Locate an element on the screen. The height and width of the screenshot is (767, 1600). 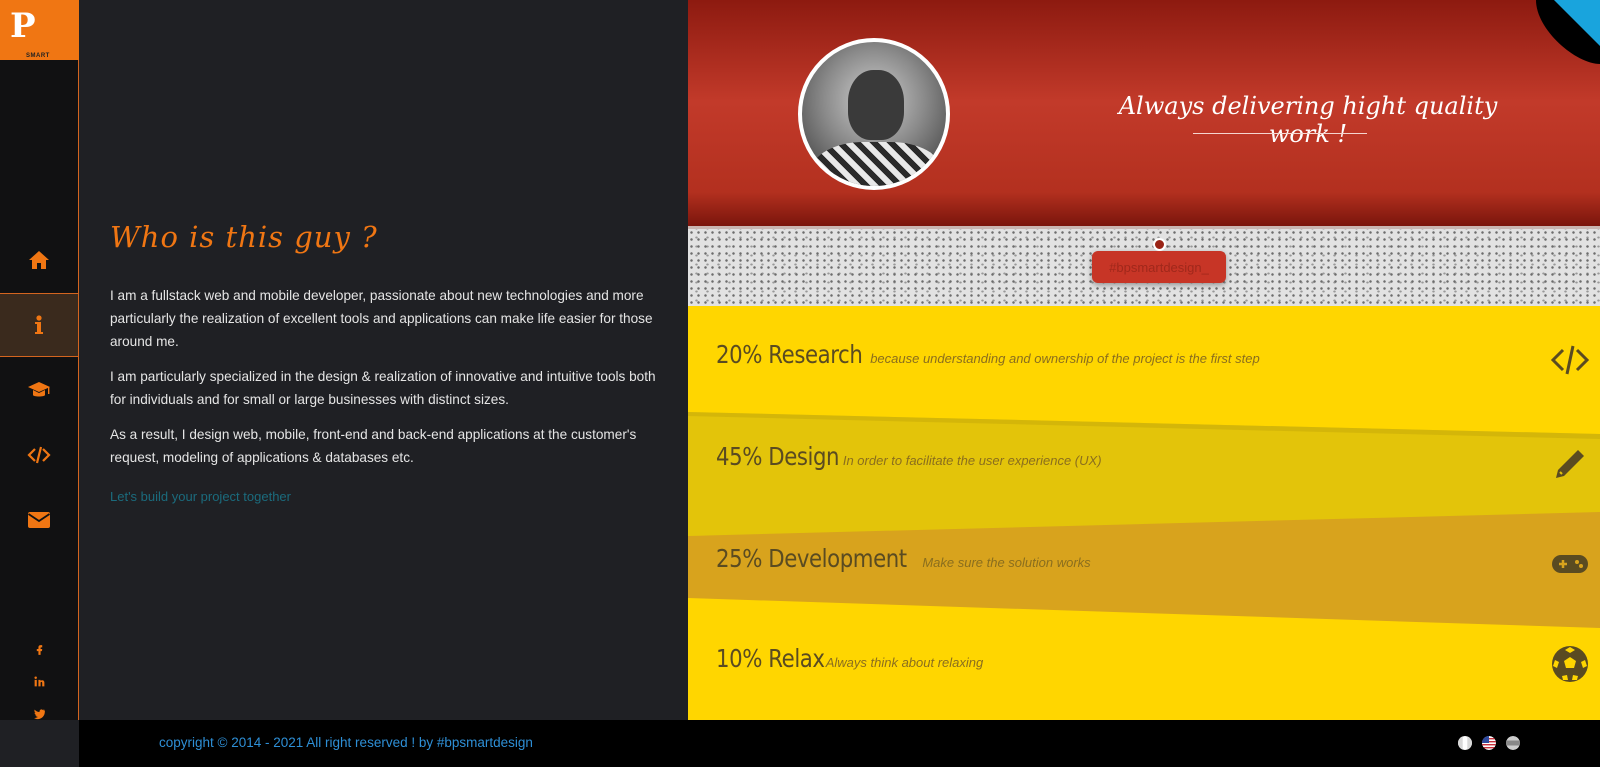
logo: P SMART is located at coordinates (39, 30).